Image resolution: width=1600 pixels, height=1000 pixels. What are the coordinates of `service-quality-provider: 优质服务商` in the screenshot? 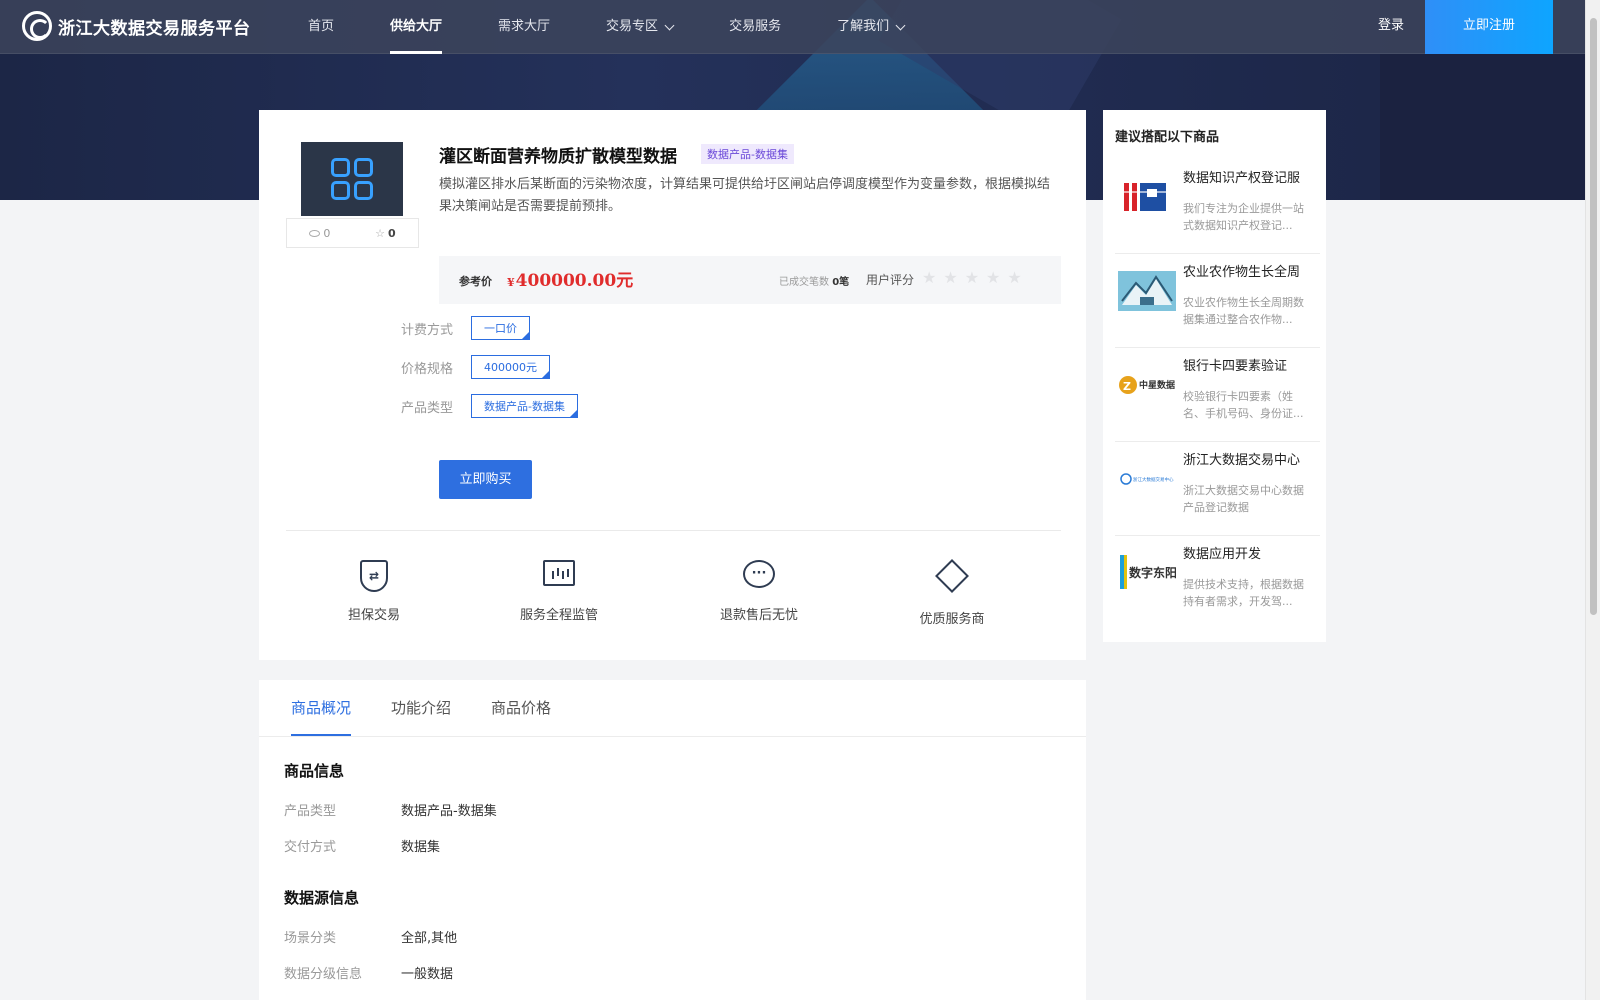 It's located at (952, 593).